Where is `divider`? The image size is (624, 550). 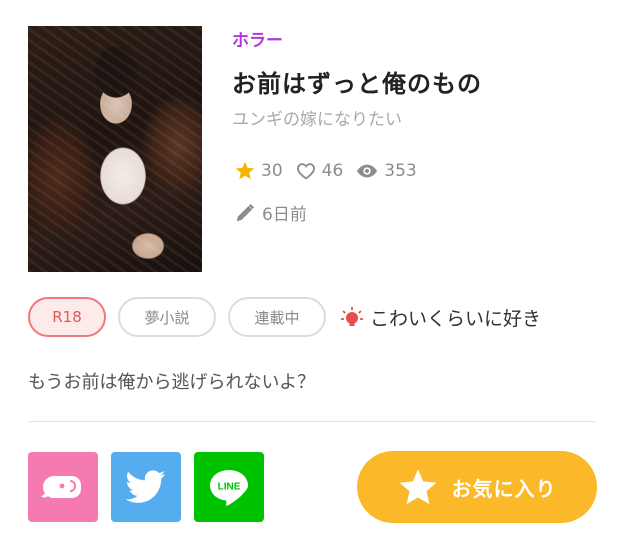
divider is located at coordinates (312, 421).